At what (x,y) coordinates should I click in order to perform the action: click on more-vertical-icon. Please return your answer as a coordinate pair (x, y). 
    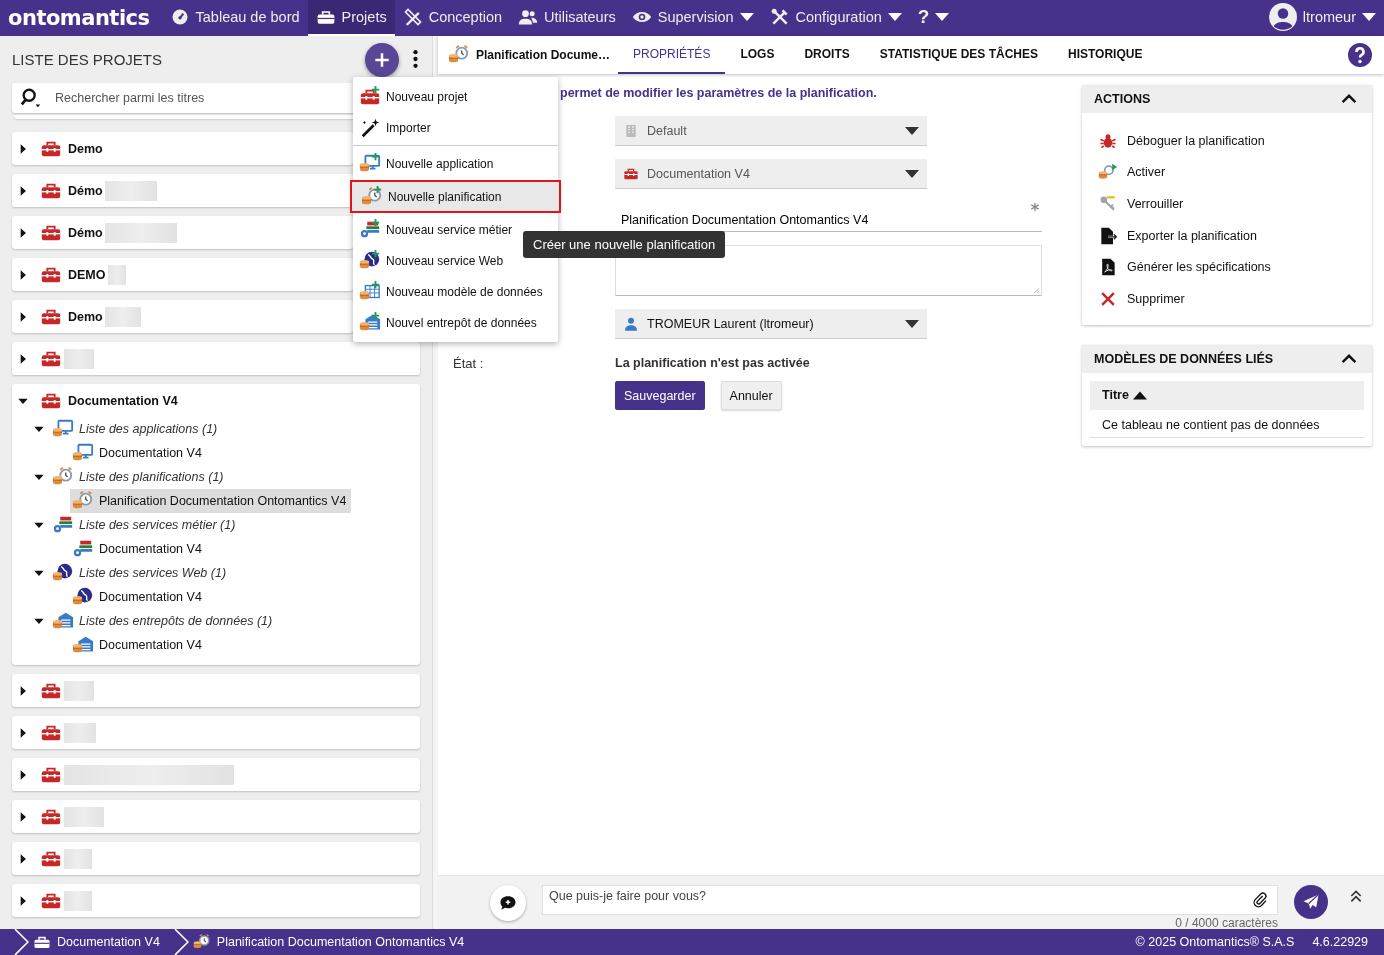
    Looking at the image, I should click on (415, 59).